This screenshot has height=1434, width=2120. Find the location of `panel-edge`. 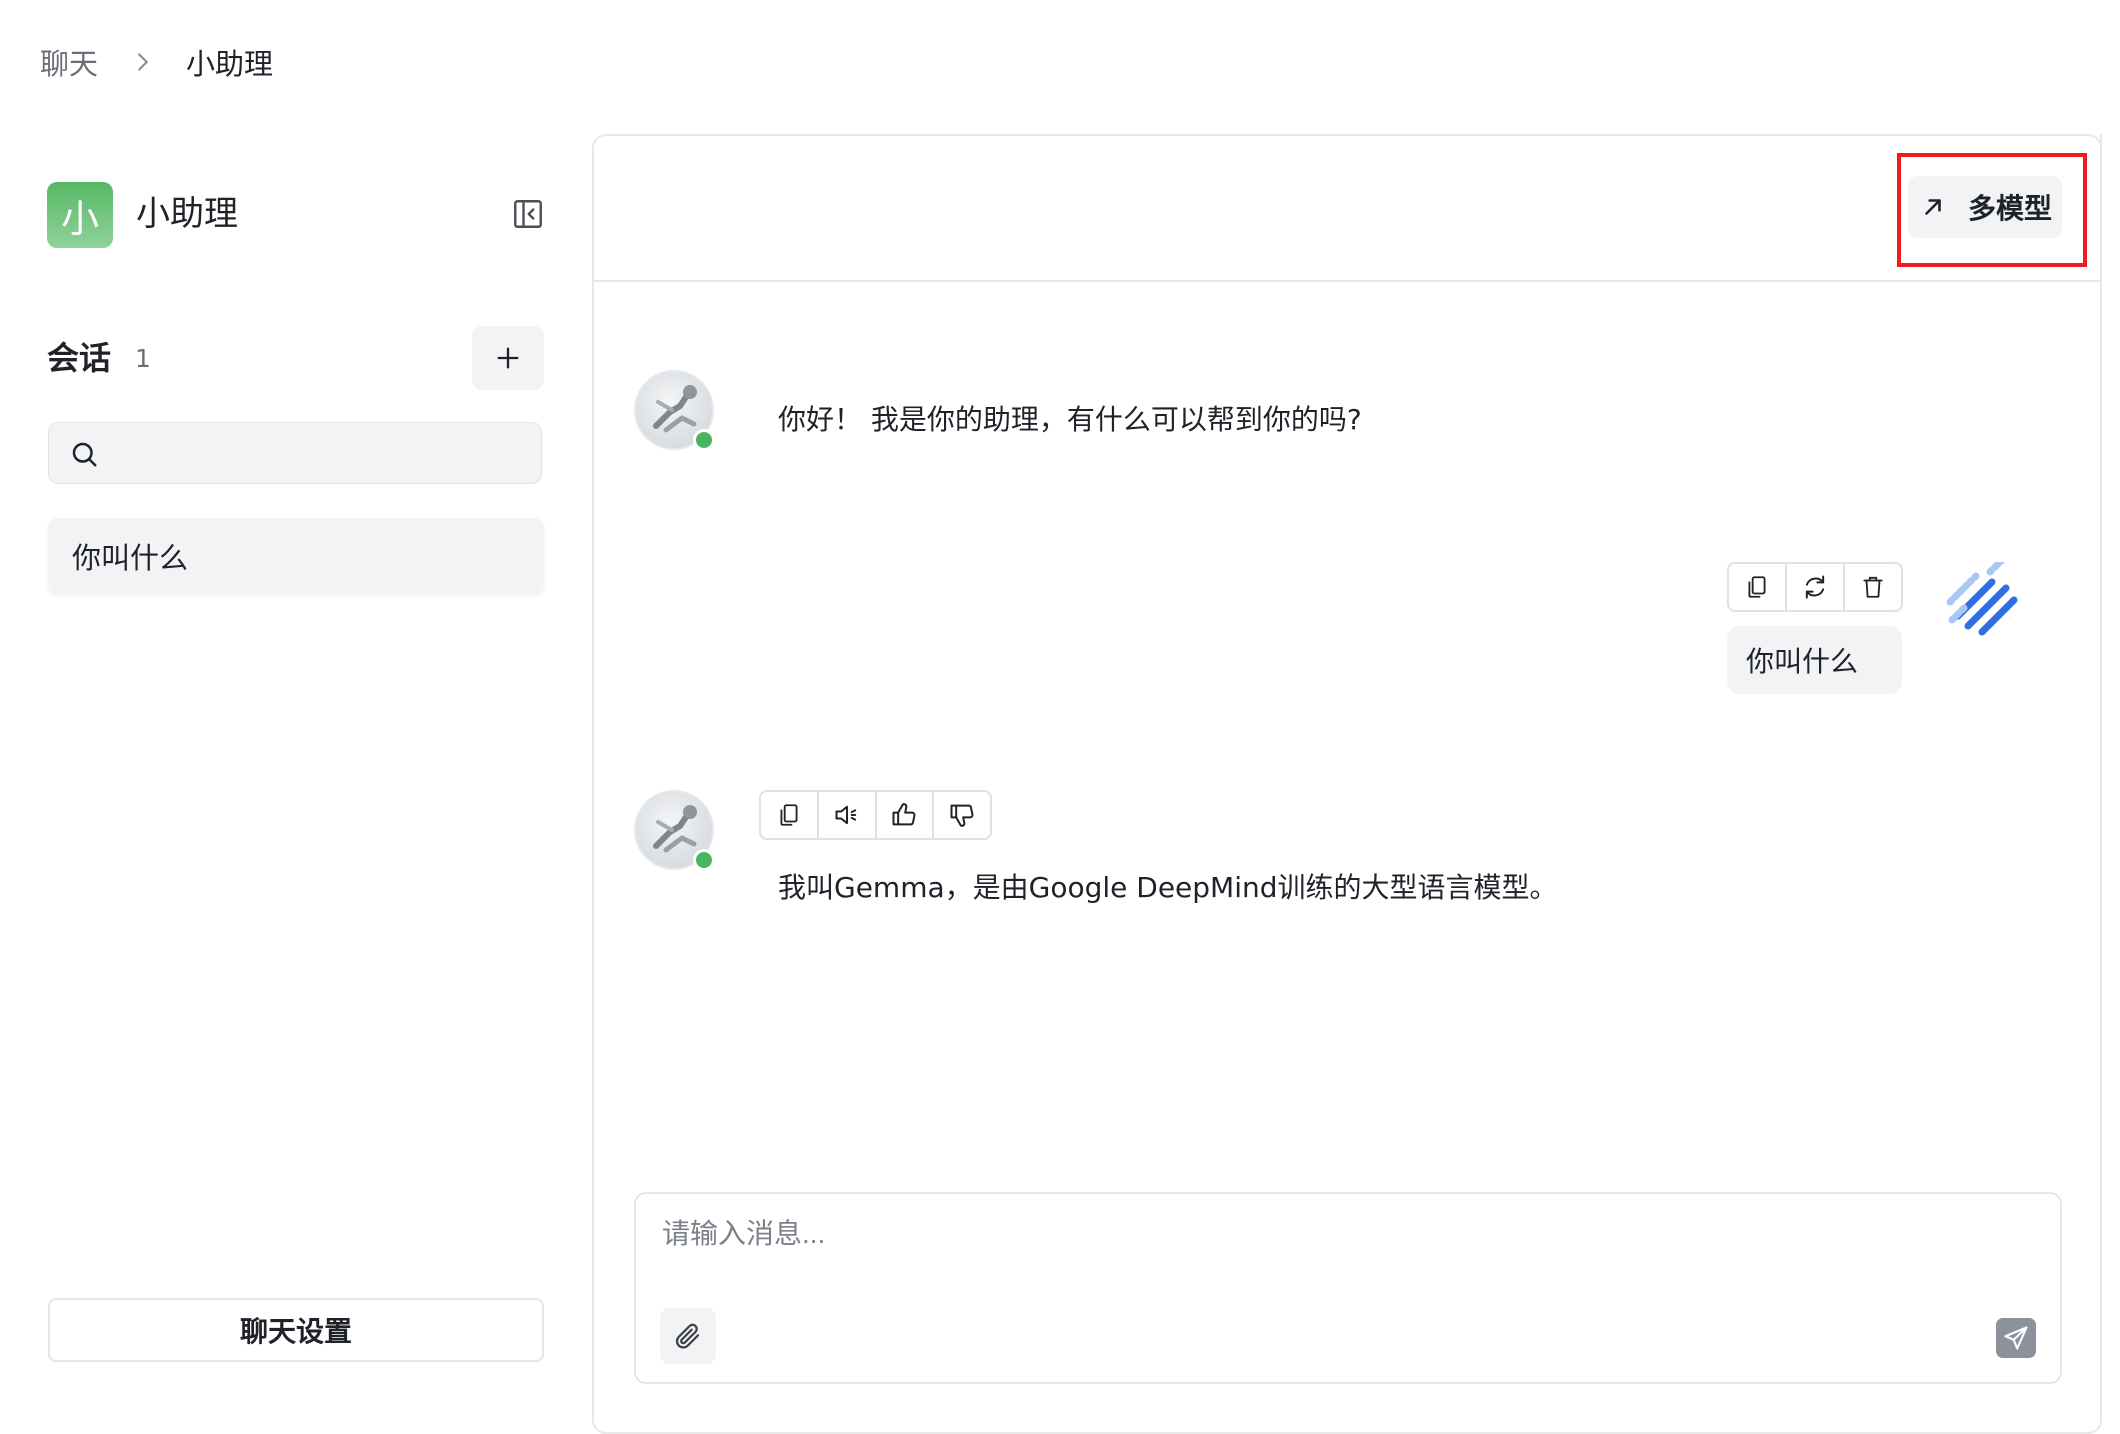

panel-edge is located at coordinates (2101, 773).